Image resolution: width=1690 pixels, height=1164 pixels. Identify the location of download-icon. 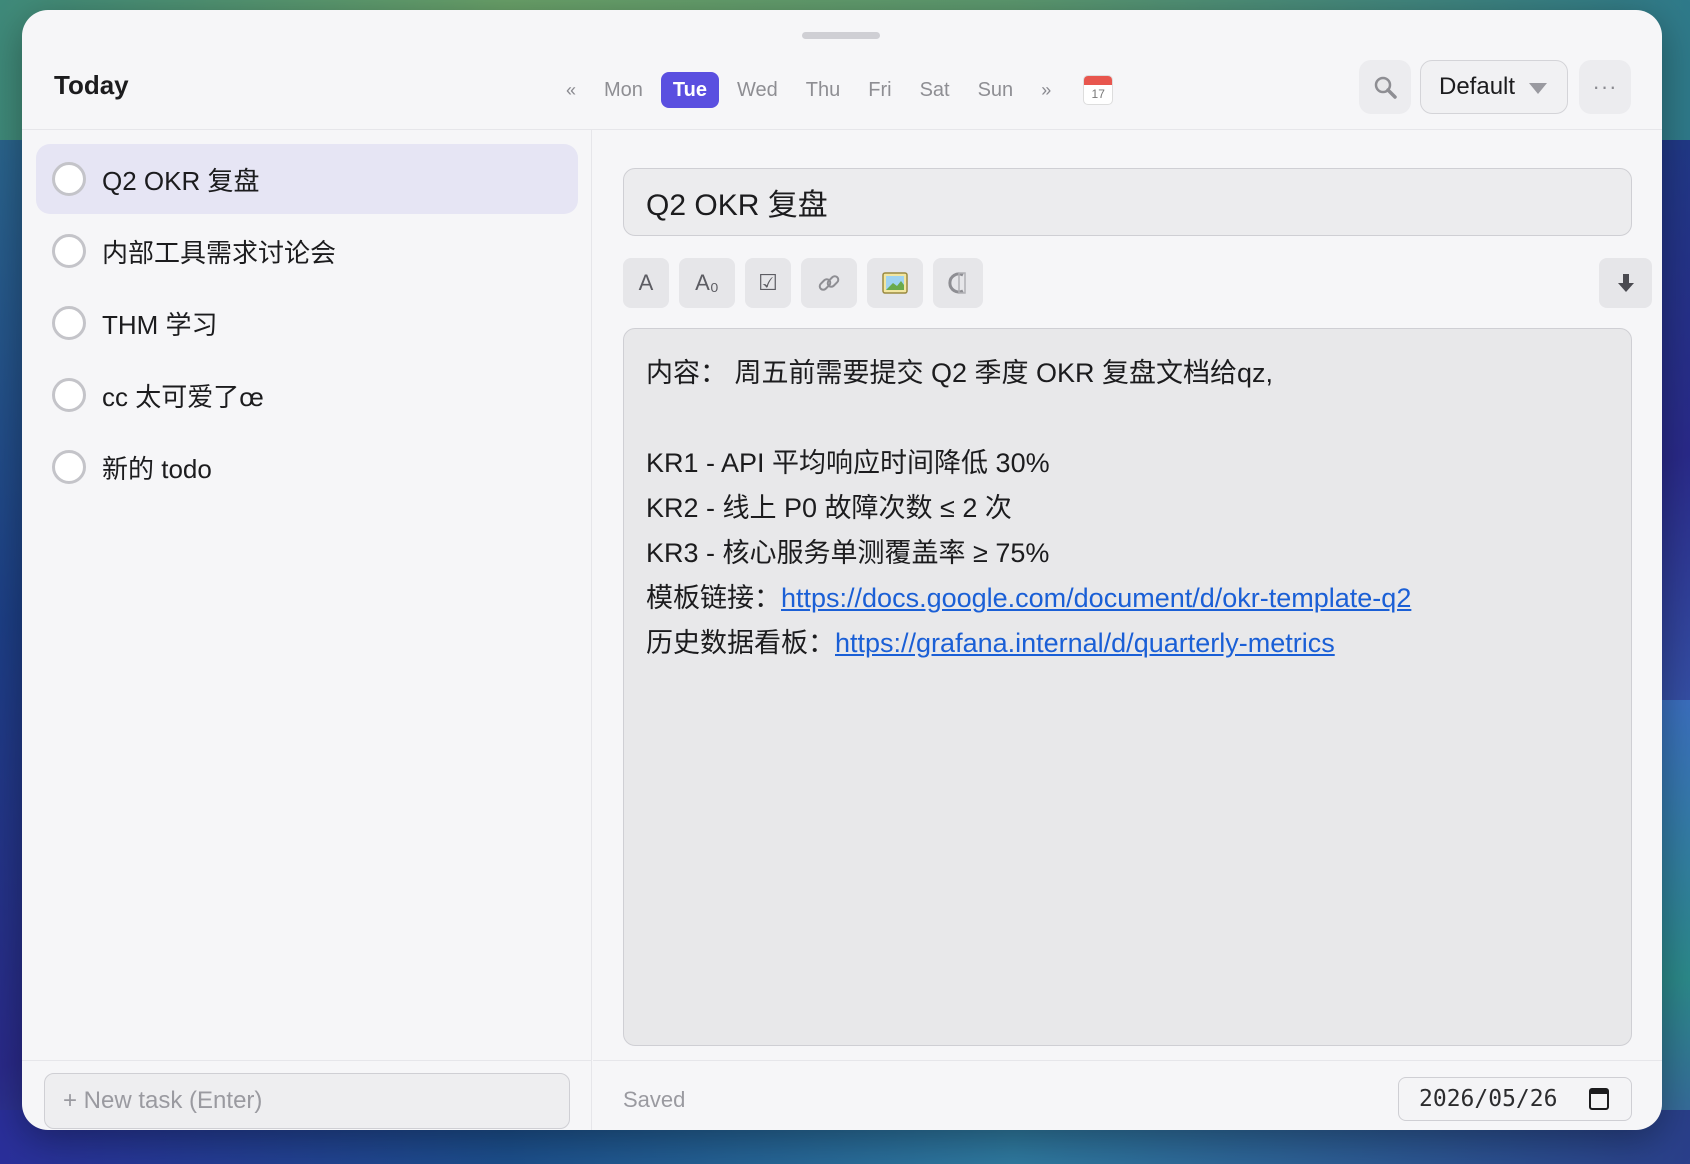
(1625, 283).